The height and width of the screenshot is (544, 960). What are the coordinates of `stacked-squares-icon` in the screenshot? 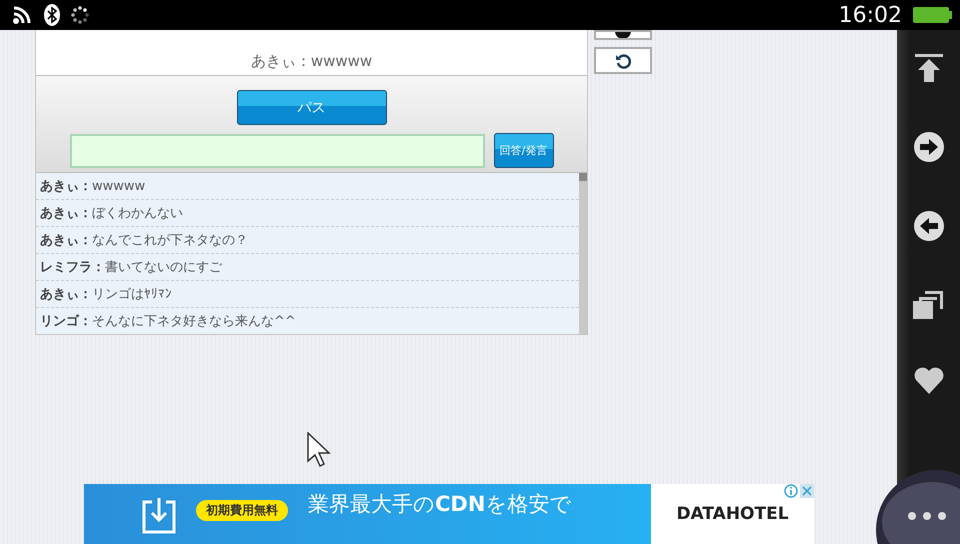 It's located at (928, 304).